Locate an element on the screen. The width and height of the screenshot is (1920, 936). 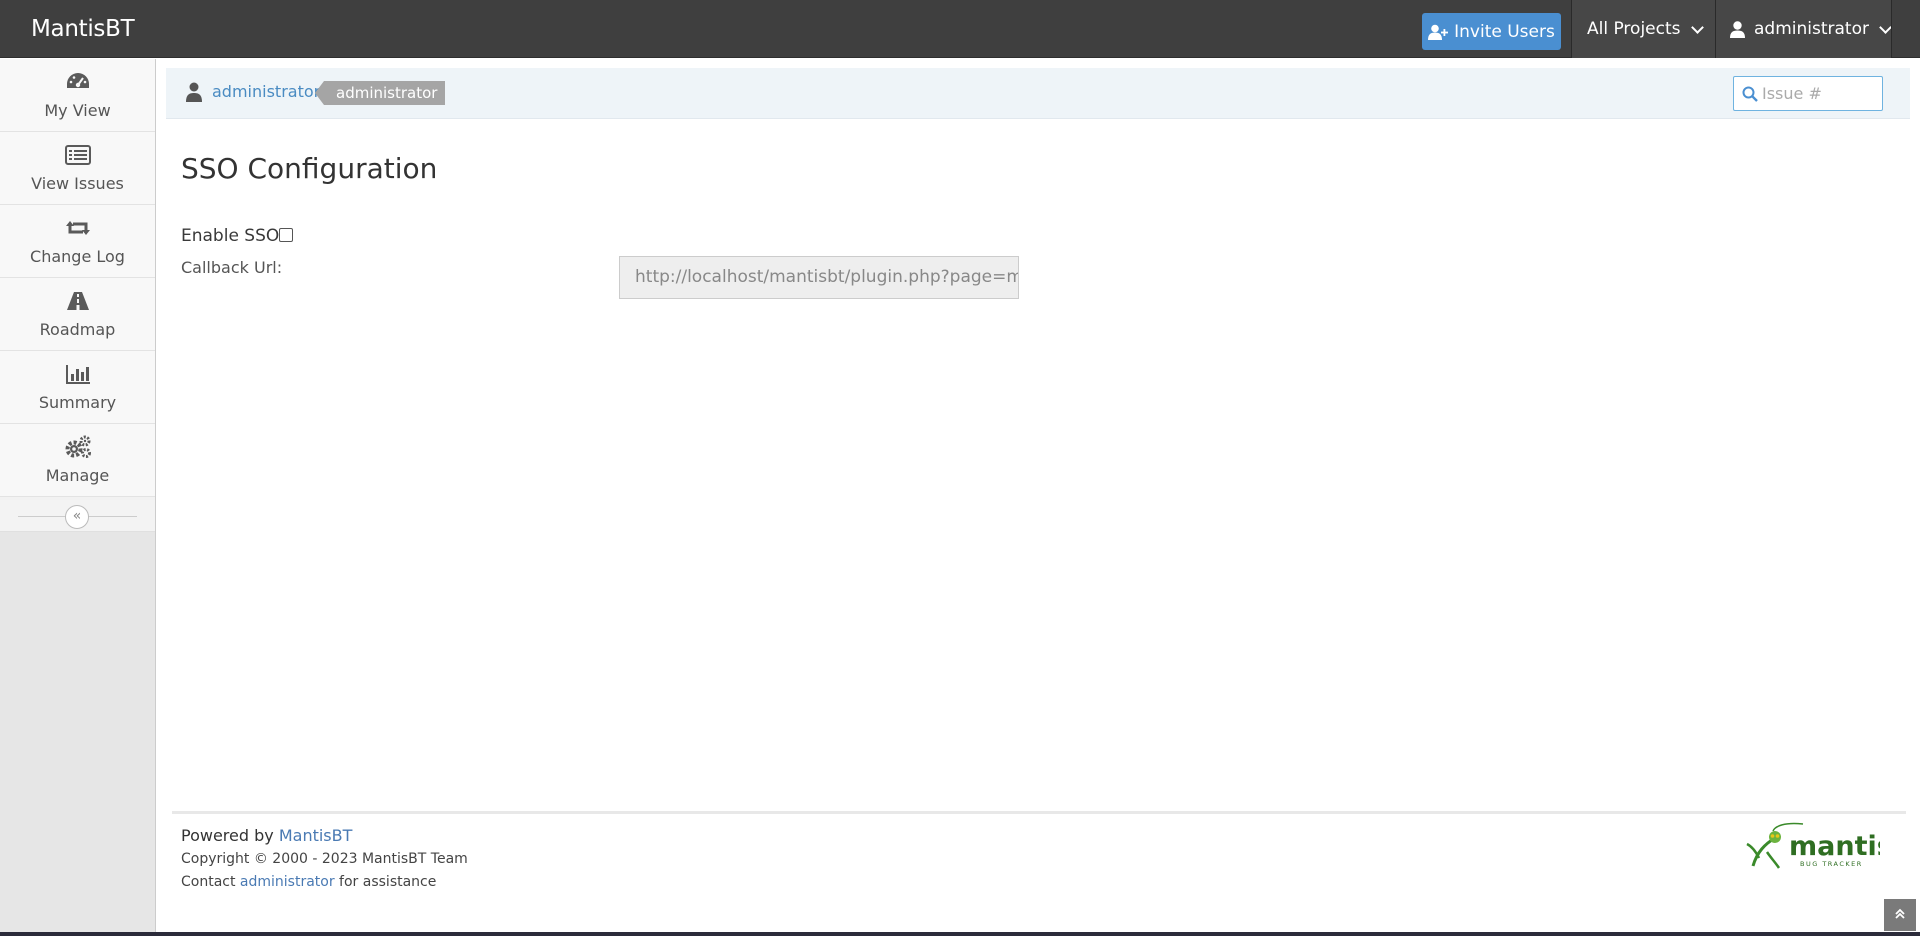
project-selector-label: All Projects is located at coordinates (1634, 29).